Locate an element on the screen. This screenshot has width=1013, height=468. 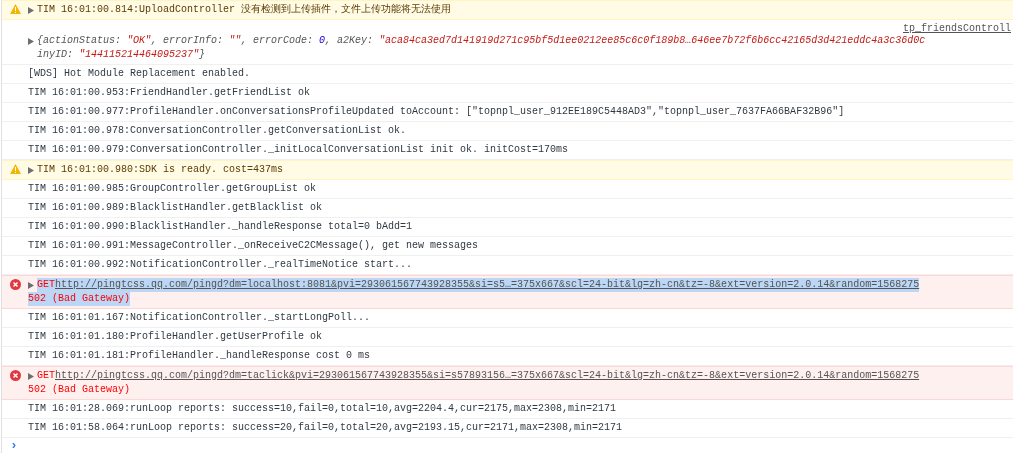
log-message: TIM 16:01:28.069:runLoop reports: success=10,fail=0,total=10,avg=2204.4,cur=2175,max=2308,min=2171 is located at coordinates (323, 409).